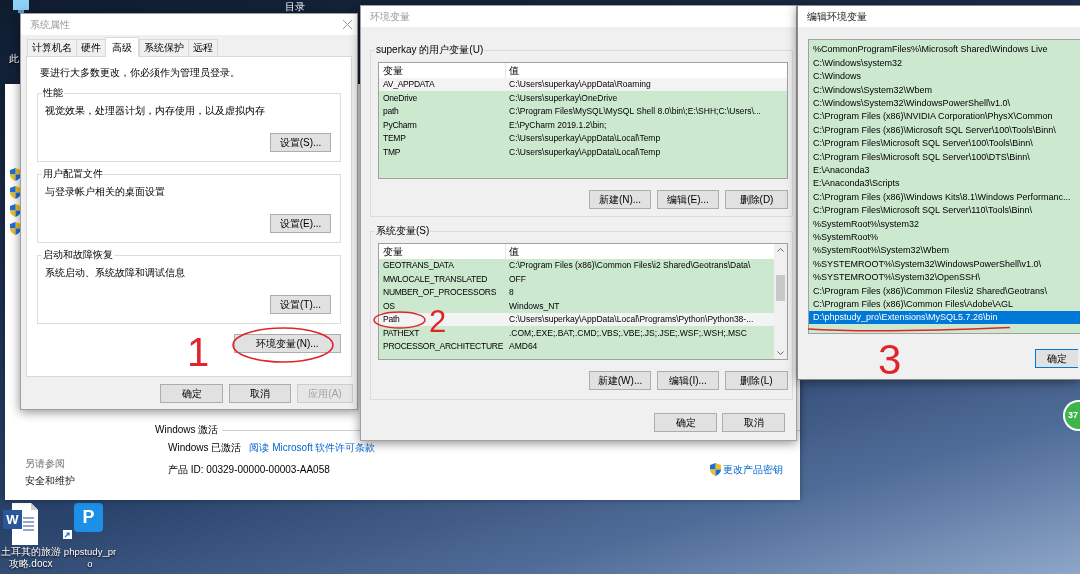  I want to click on group-description: 与登录帐户相关的桌面设置, so click(105, 192).